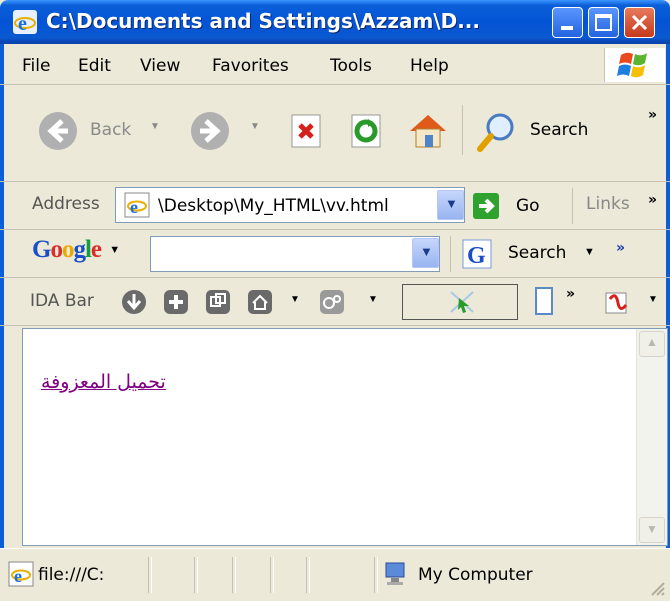  I want to click on pdf-icon, so click(617, 302).